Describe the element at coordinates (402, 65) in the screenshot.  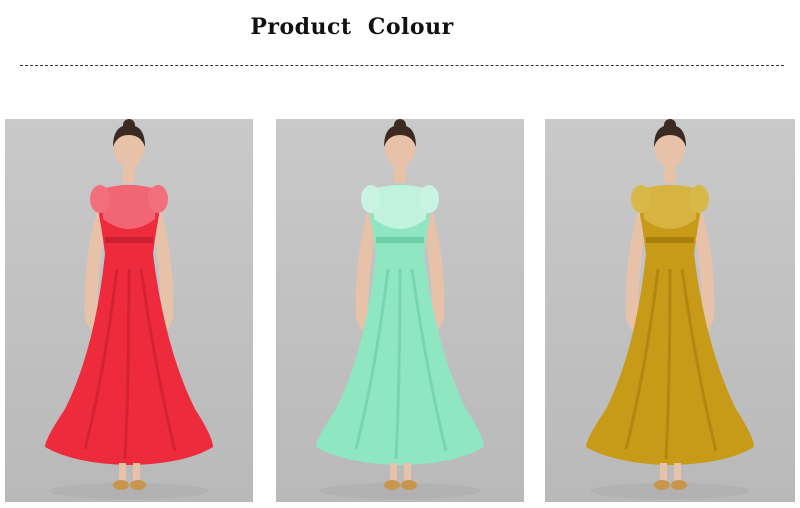
I see `dashed-divider` at that location.